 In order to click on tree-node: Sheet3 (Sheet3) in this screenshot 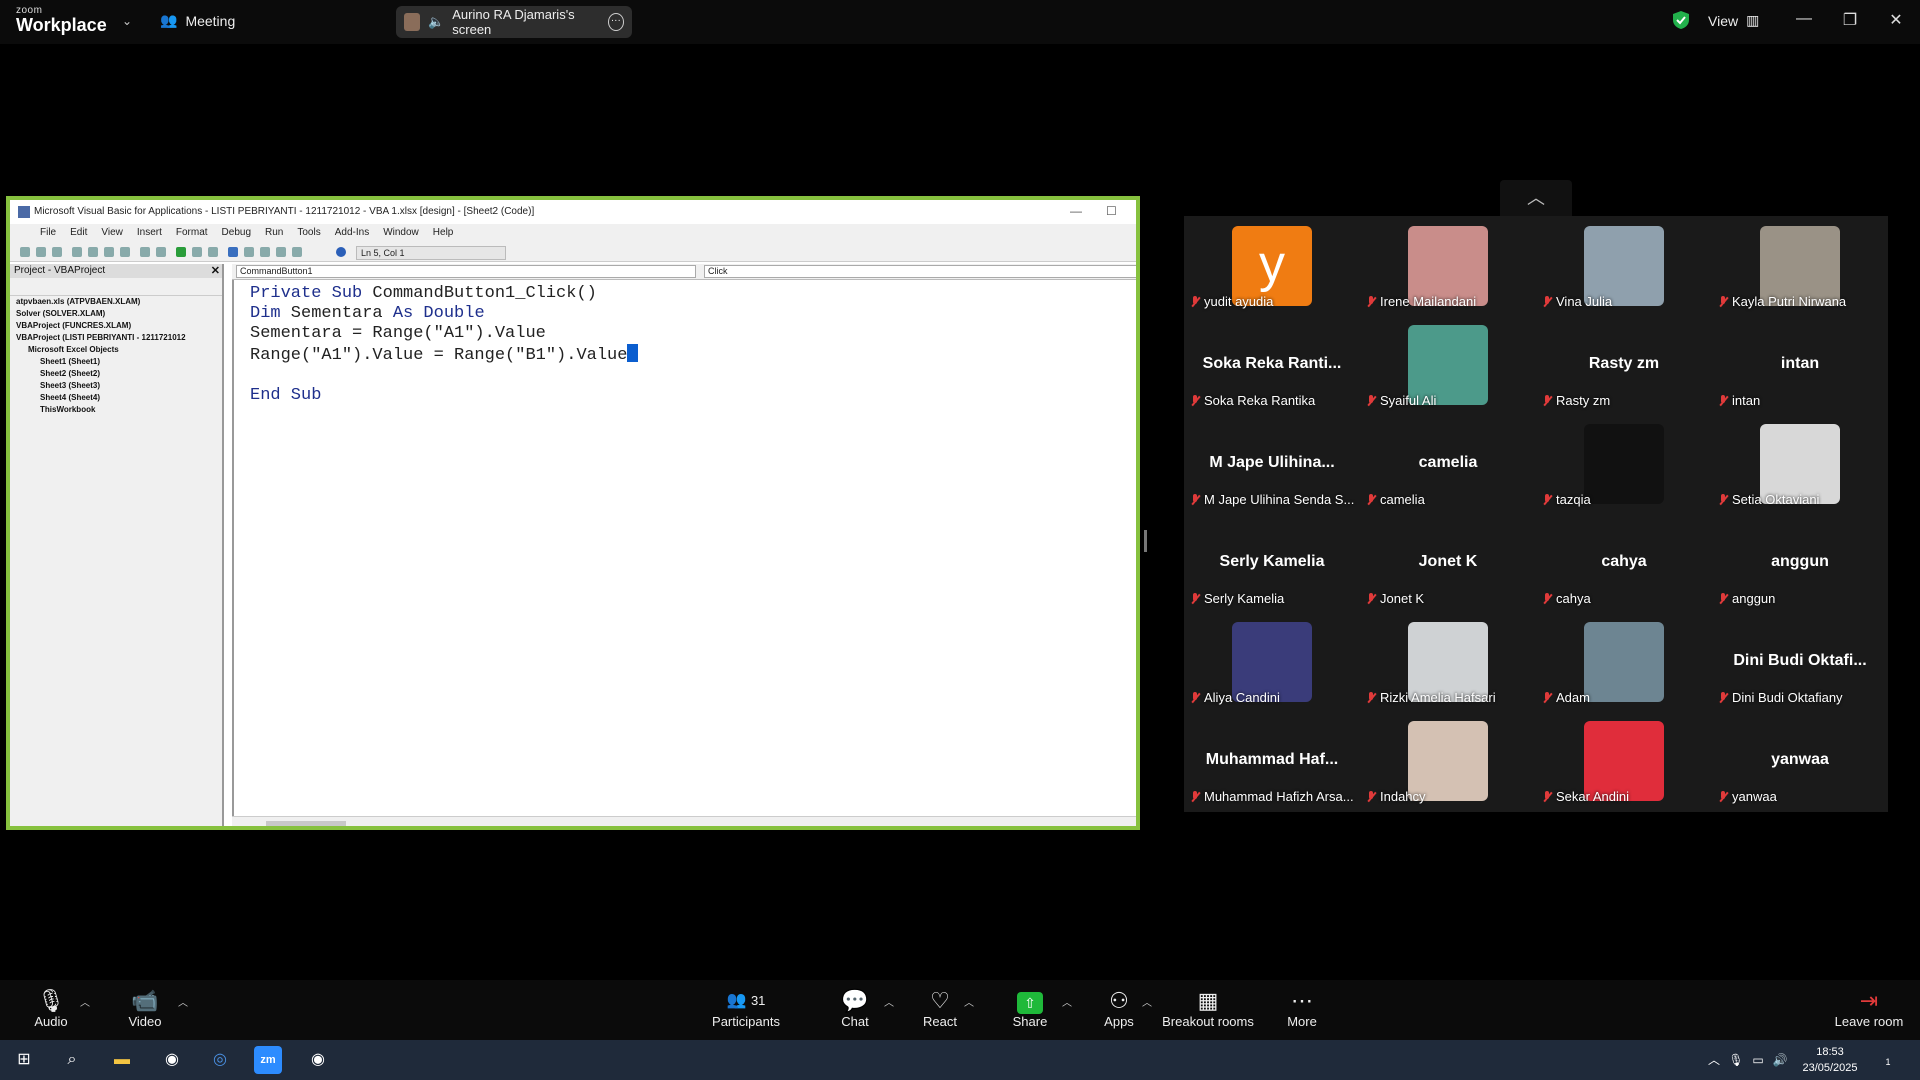, I will do `click(116, 386)`.